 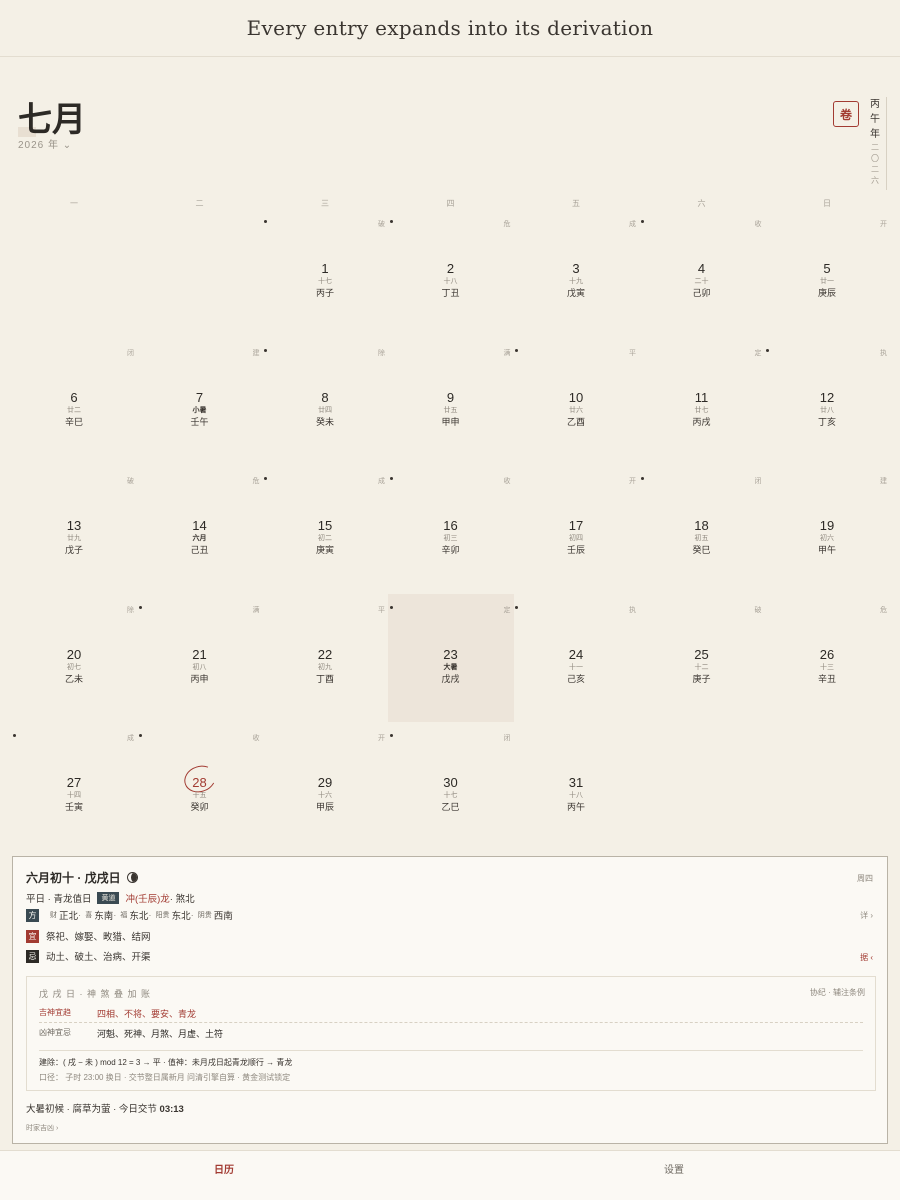 What do you see at coordinates (702, 658) in the screenshot?
I see `day-cell: 破 25 十二 庚子` at bounding box center [702, 658].